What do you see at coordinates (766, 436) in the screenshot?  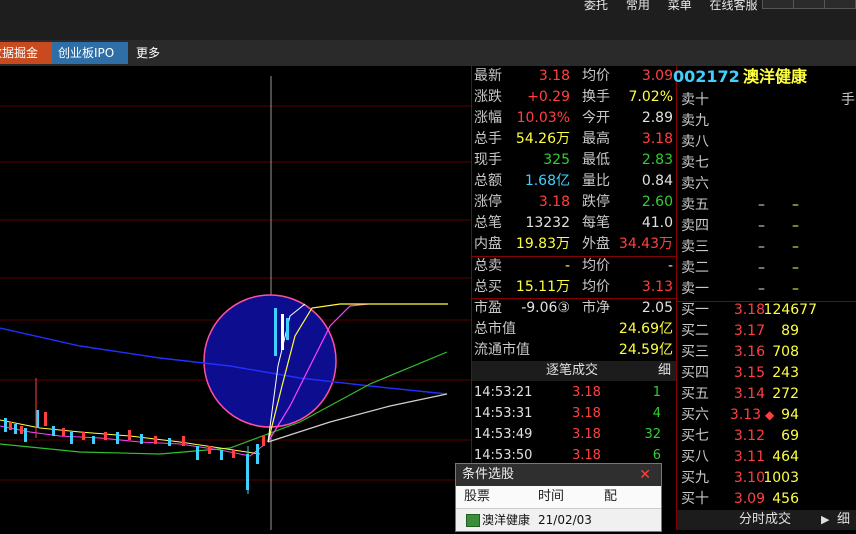 I see `buy-row: 买七 3.12 69` at bounding box center [766, 436].